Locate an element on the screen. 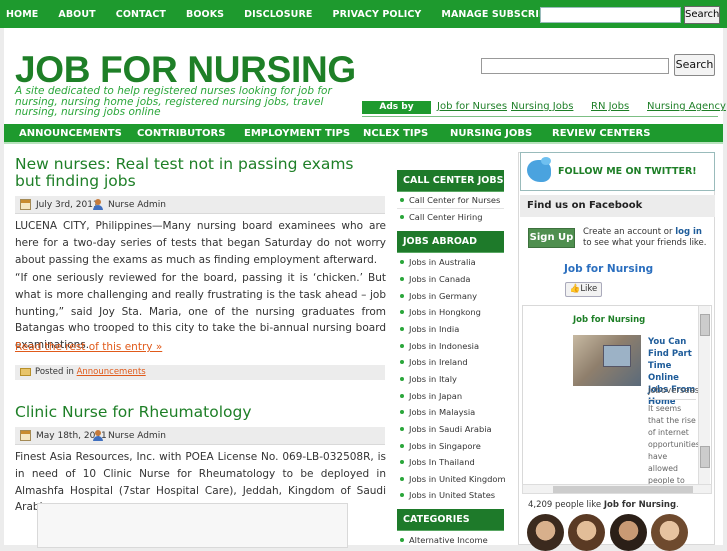  facebook-heading: Find us on Facebook is located at coordinates (617, 206).